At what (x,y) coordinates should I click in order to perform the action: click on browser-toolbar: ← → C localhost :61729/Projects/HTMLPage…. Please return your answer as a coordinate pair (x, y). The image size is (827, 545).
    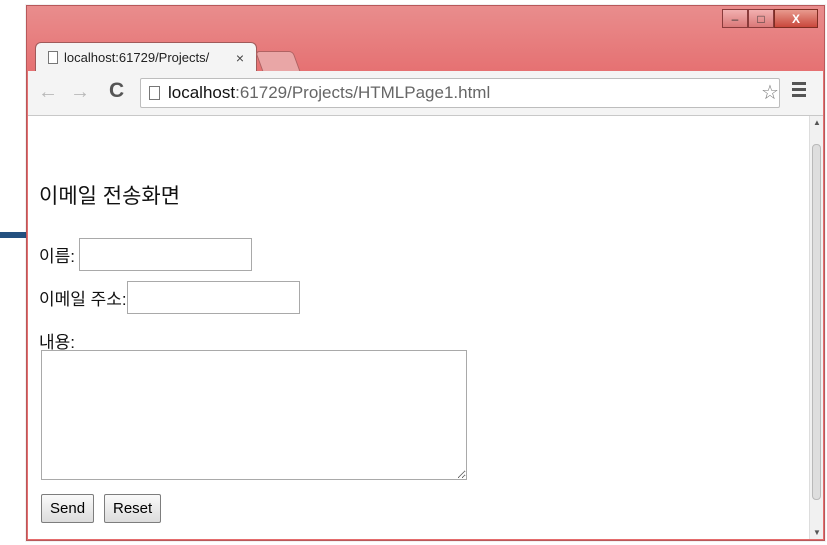
    Looking at the image, I should click on (425, 93).